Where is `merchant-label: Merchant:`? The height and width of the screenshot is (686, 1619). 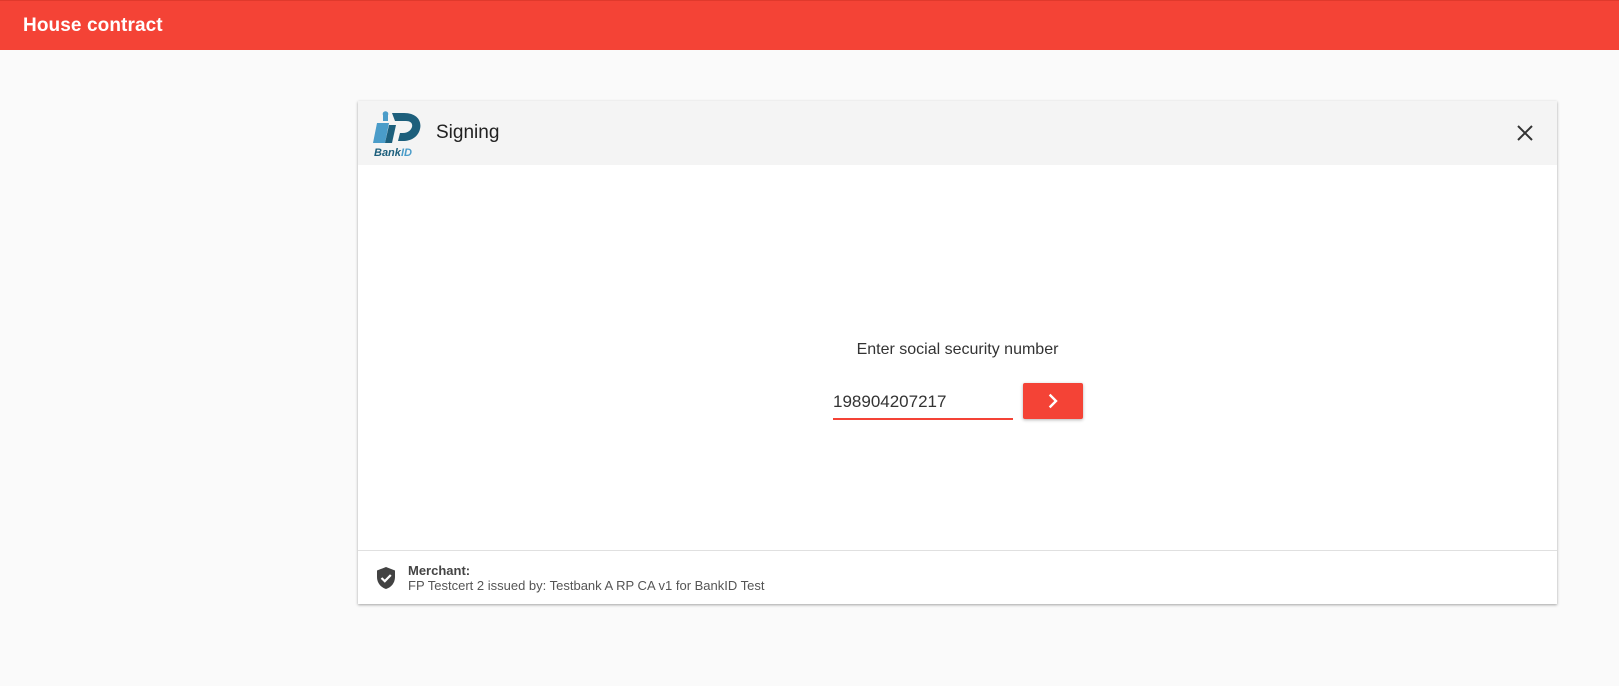 merchant-label: Merchant: is located at coordinates (439, 570).